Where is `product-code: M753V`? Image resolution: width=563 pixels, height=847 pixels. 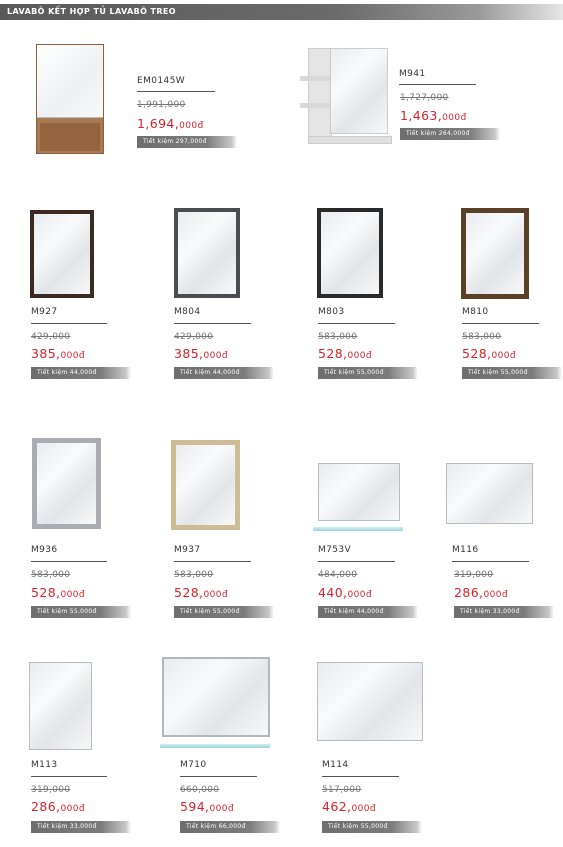
product-code: M753V is located at coordinates (334, 550).